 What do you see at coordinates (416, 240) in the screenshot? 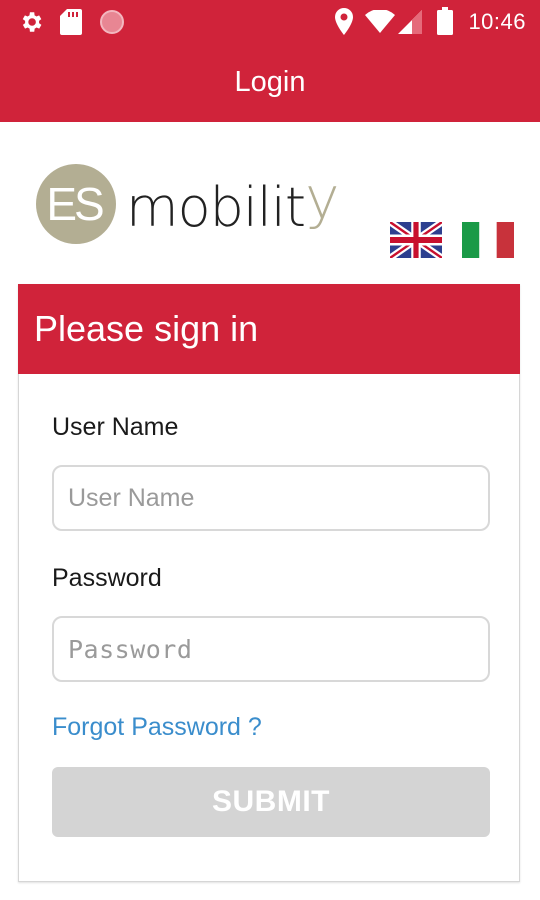
I see `flag-uk-icon` at bounding box center [416, 240].